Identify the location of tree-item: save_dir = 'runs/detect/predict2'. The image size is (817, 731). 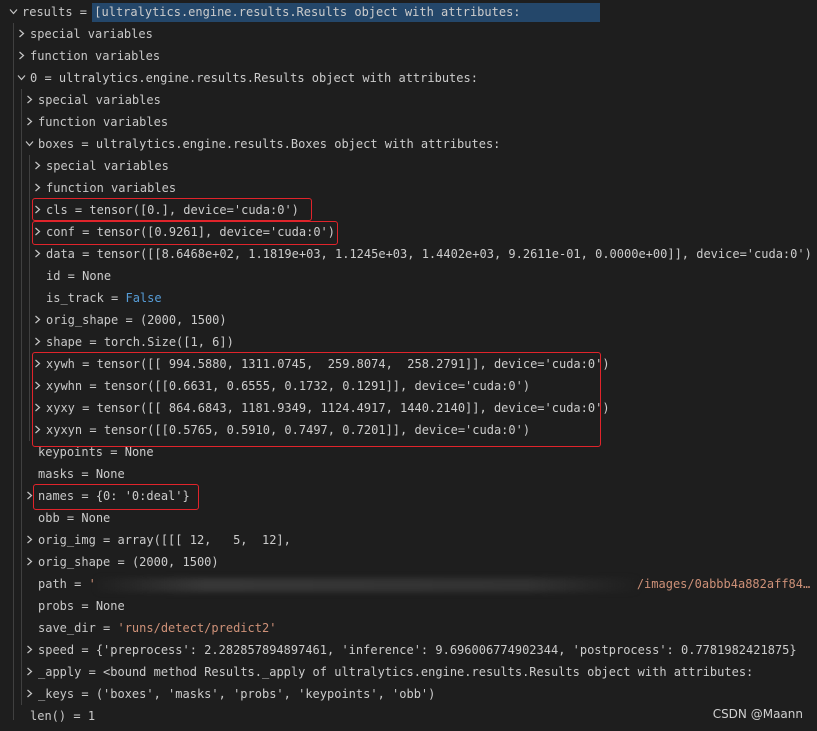
(157, 628).